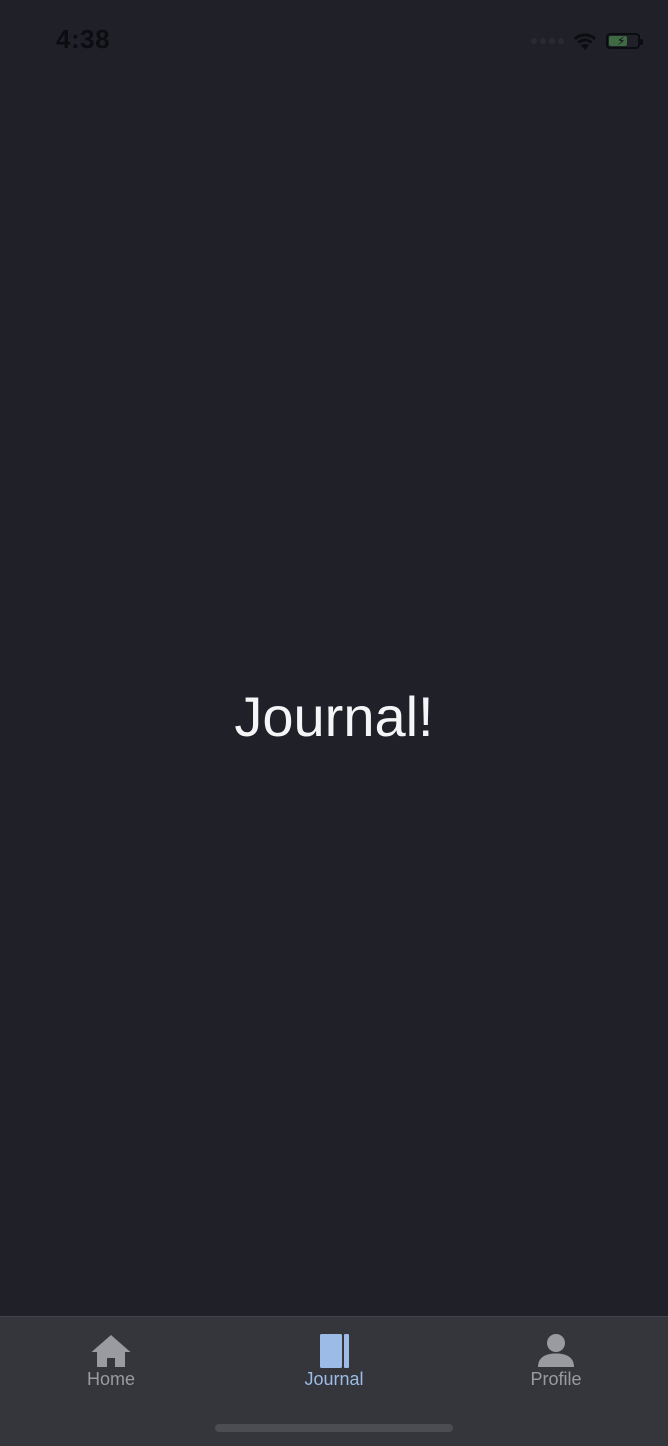 The image size is (668, 1446). What do you see at coordinates (334, 40) in the screenshot?
I see `status-bar: 4:38 ⚡` at bounding box center [334, 40].